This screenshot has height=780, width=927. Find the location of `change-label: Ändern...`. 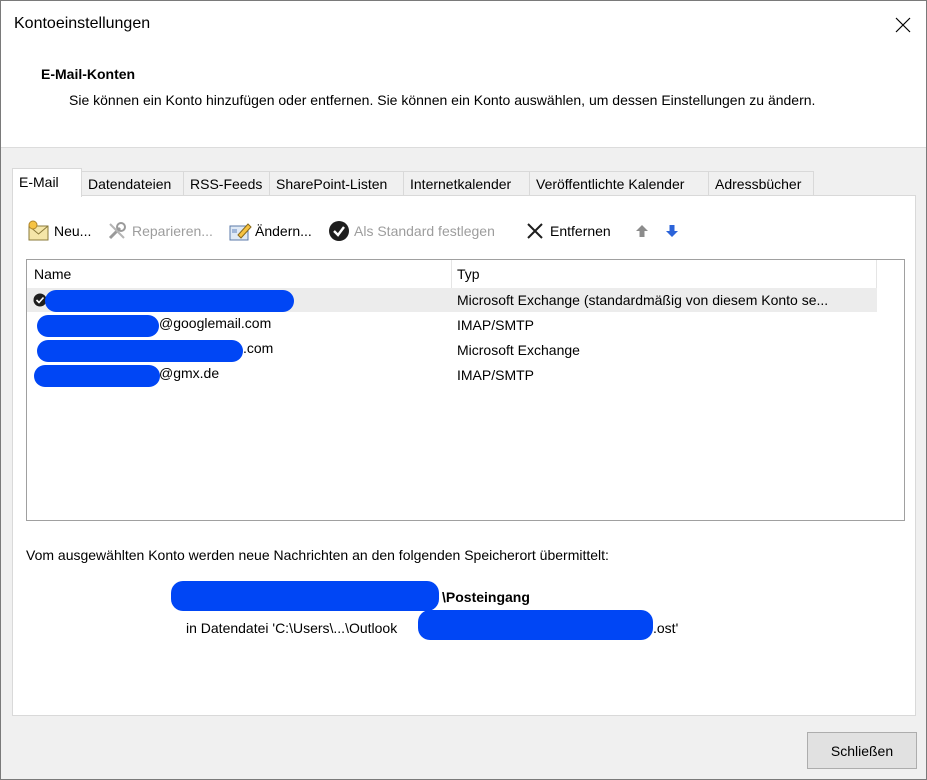

change-label: Ändern... is located at coordinates (283, 231).